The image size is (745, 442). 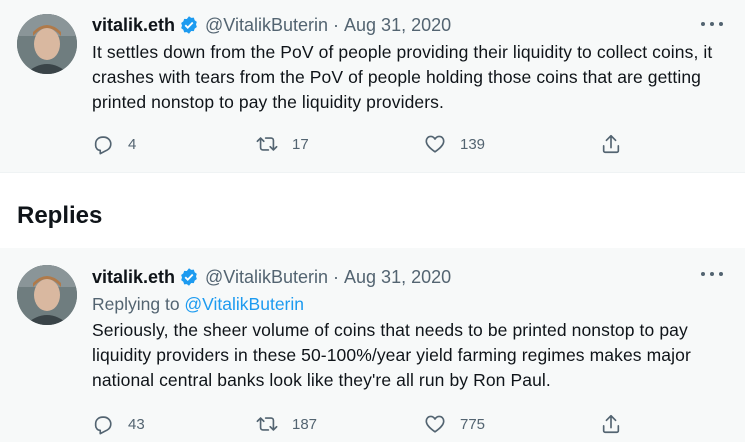 I want to click on like-count: 139, so click(x=473, y=144).